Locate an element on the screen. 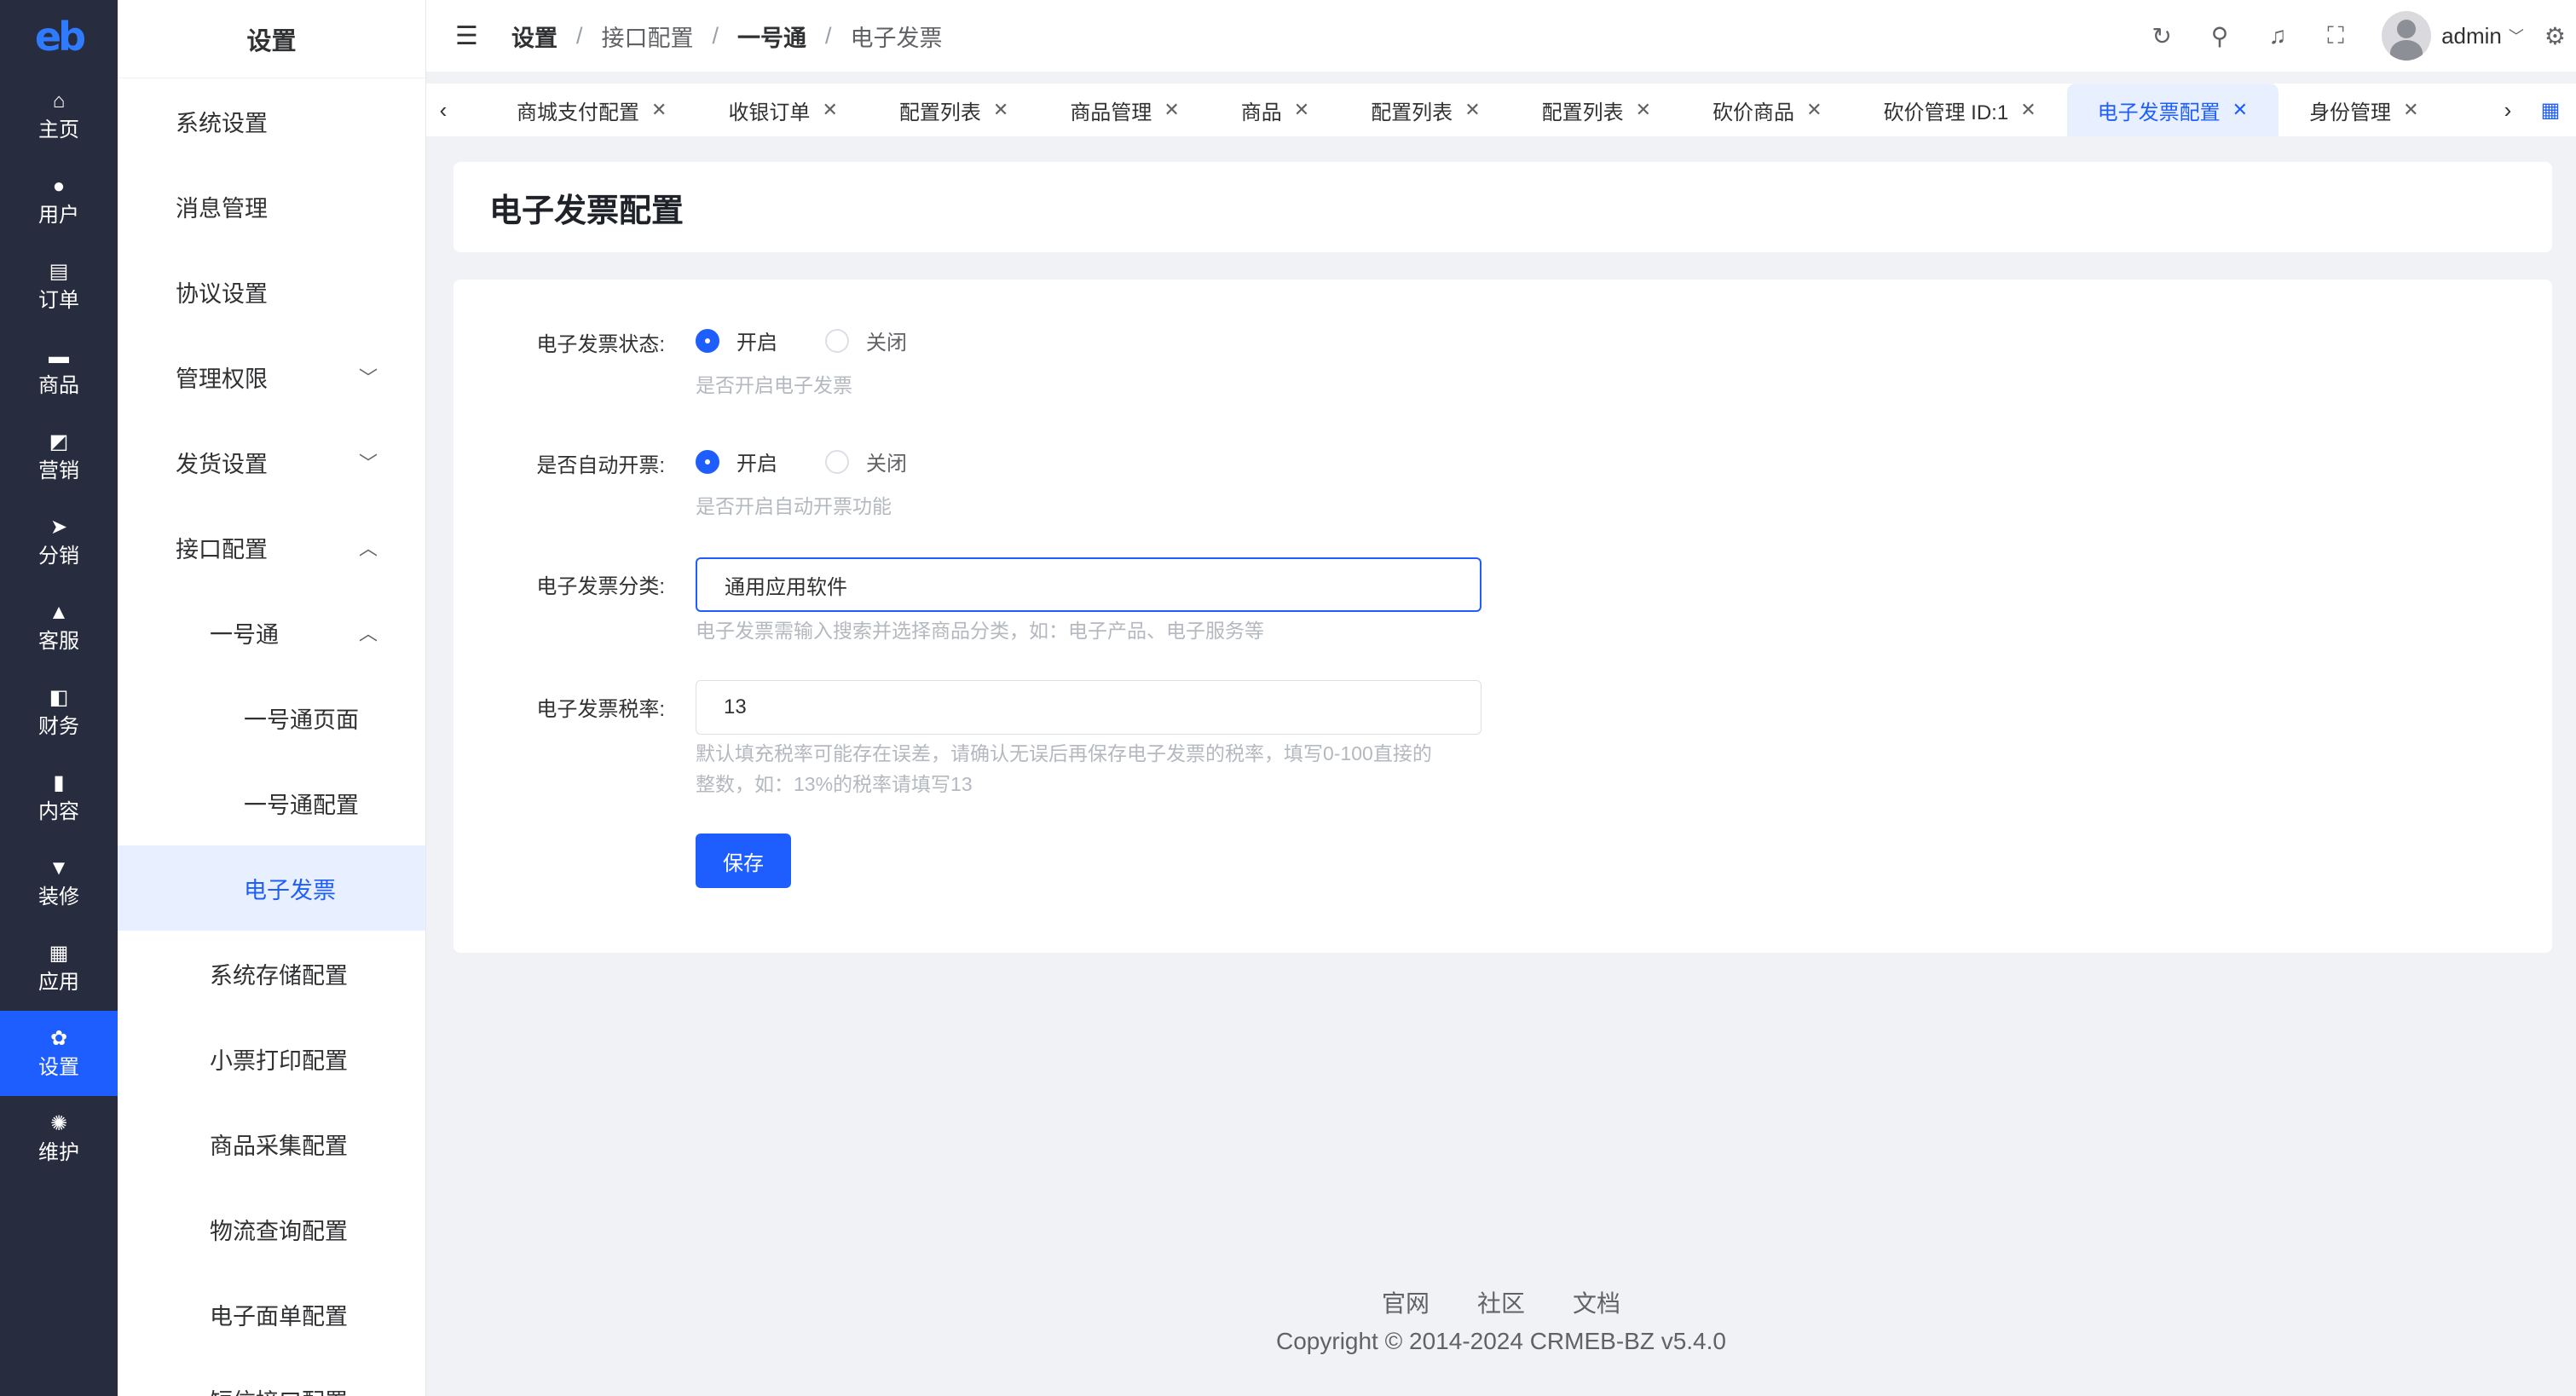 The image size is (2576, 1396). order-icon: ▤ is located at coordinates (59, 271).